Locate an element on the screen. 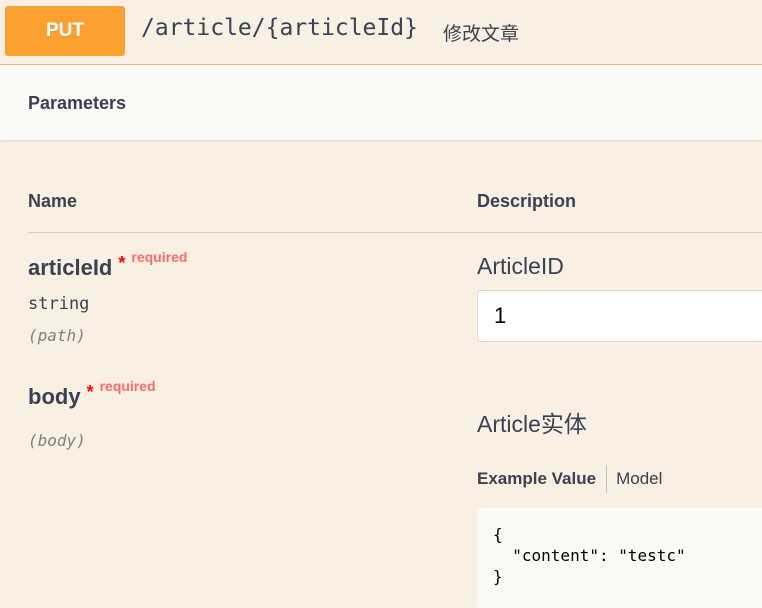 This screenshot has width=762, height=608. param-type: string is located at coordinates (59, 304).